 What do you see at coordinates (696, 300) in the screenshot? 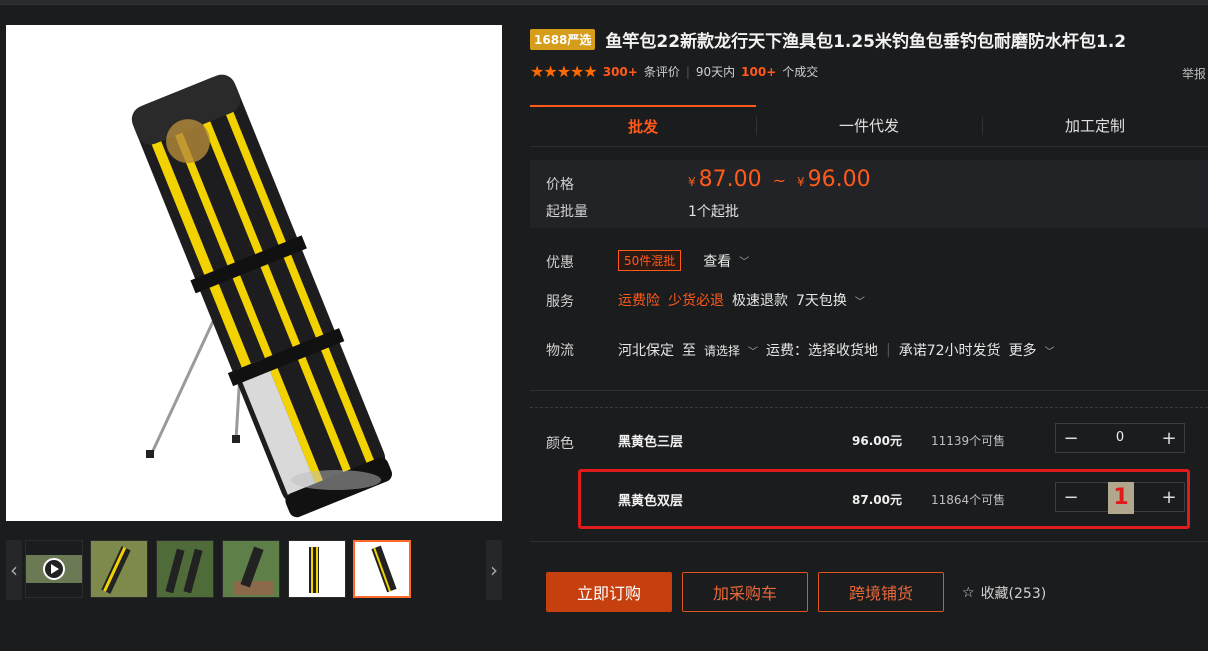
I see `service-missing-refund: 少货必退` at bounding box center [696, 300].